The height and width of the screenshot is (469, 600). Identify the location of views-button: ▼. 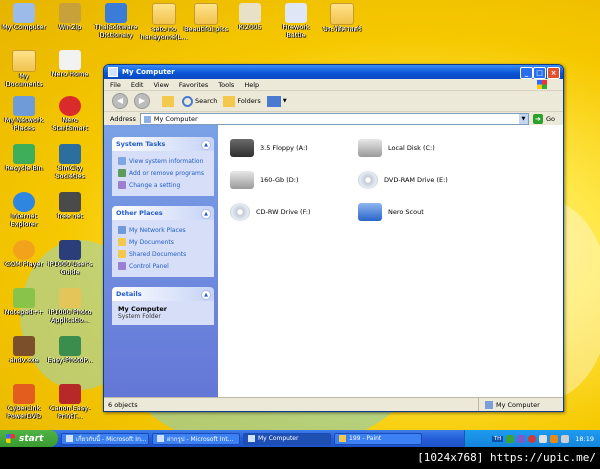
(276, 101).